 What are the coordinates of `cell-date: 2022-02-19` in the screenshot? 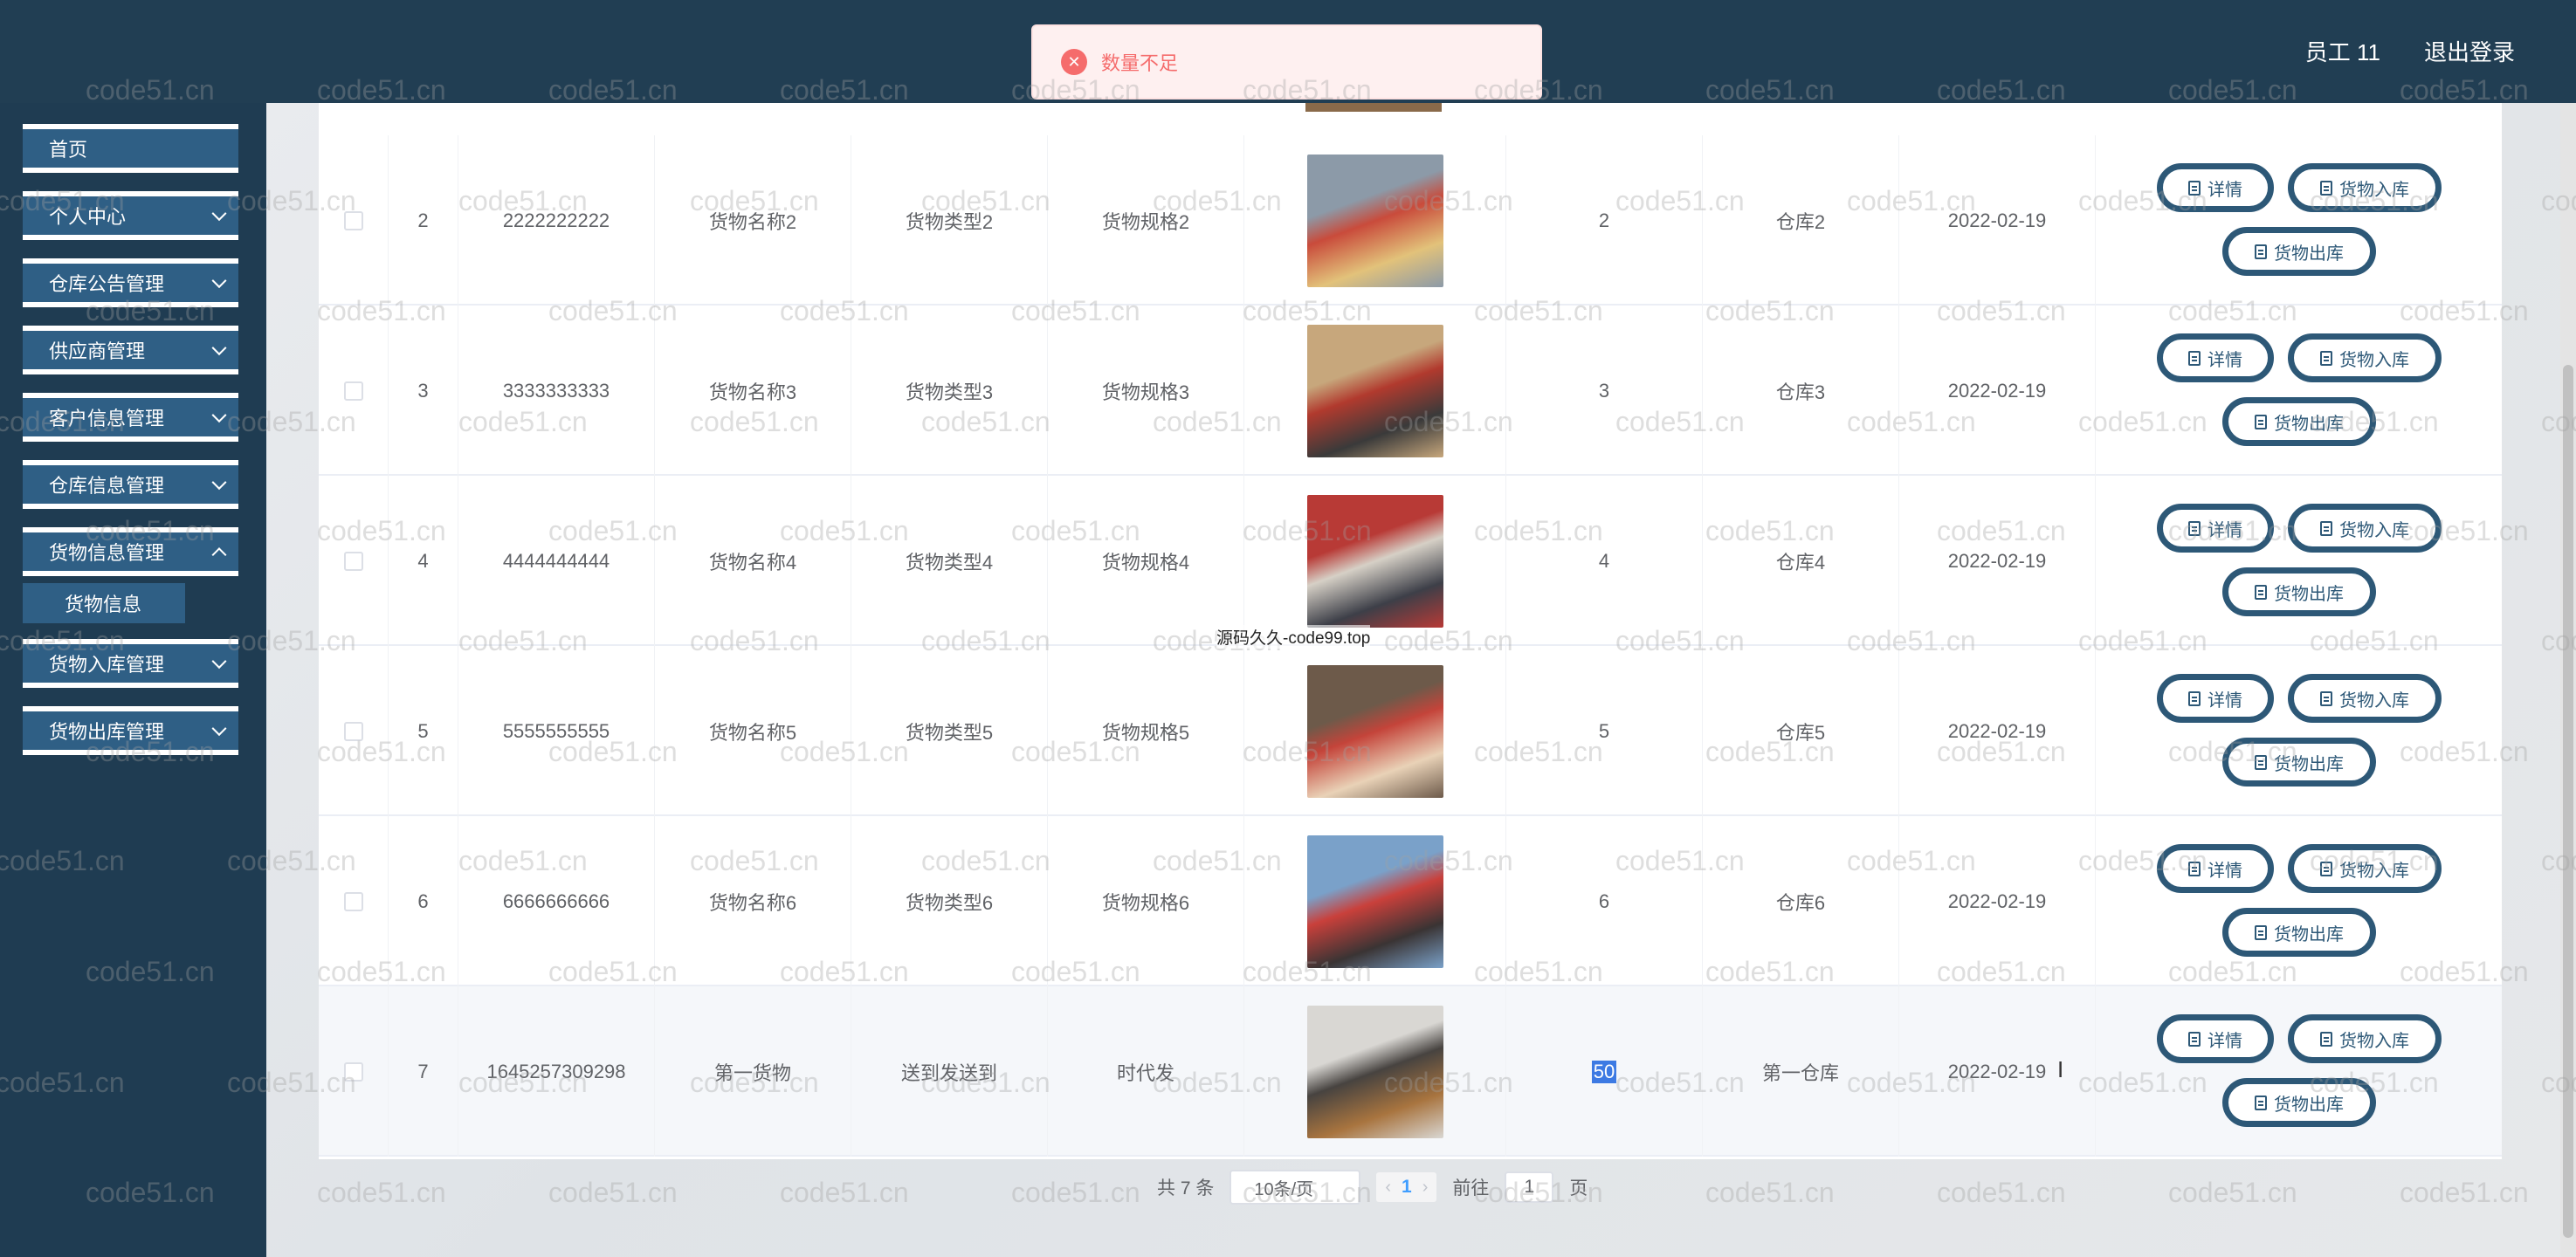 It's located at (1997, 901).